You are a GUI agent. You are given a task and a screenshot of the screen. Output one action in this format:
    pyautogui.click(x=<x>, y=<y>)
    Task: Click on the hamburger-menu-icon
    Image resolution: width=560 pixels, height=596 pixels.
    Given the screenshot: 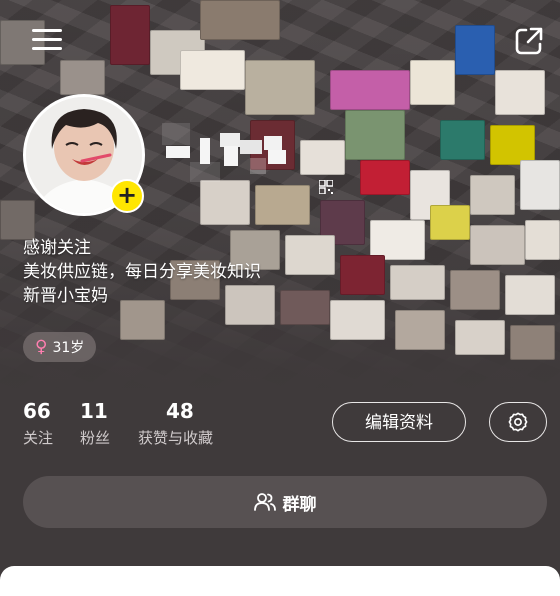 What is the action you would take?
    pyautogui.click(x=47, y=39)
    